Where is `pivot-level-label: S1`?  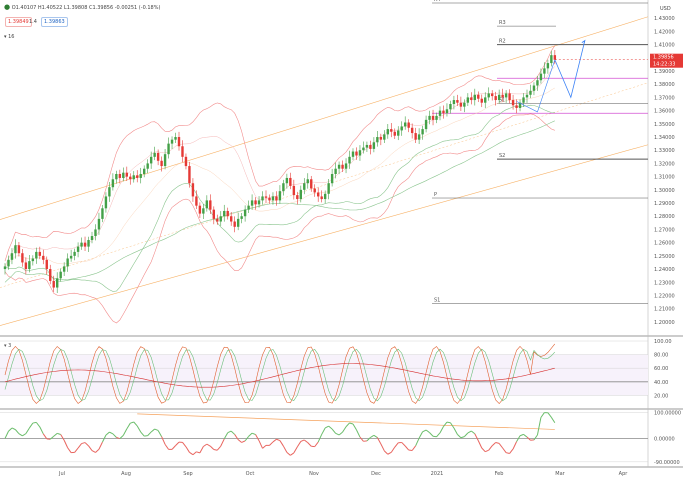
pivot-level-label: S1 is located at coordinates (437, 301).